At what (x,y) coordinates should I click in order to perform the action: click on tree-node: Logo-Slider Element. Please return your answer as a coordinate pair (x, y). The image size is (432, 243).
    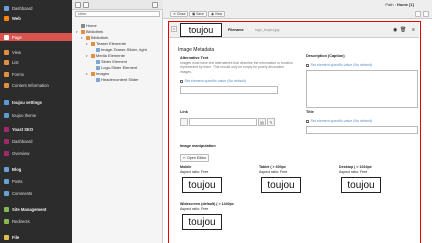
    Looking at the image, I should click on (114, 67).